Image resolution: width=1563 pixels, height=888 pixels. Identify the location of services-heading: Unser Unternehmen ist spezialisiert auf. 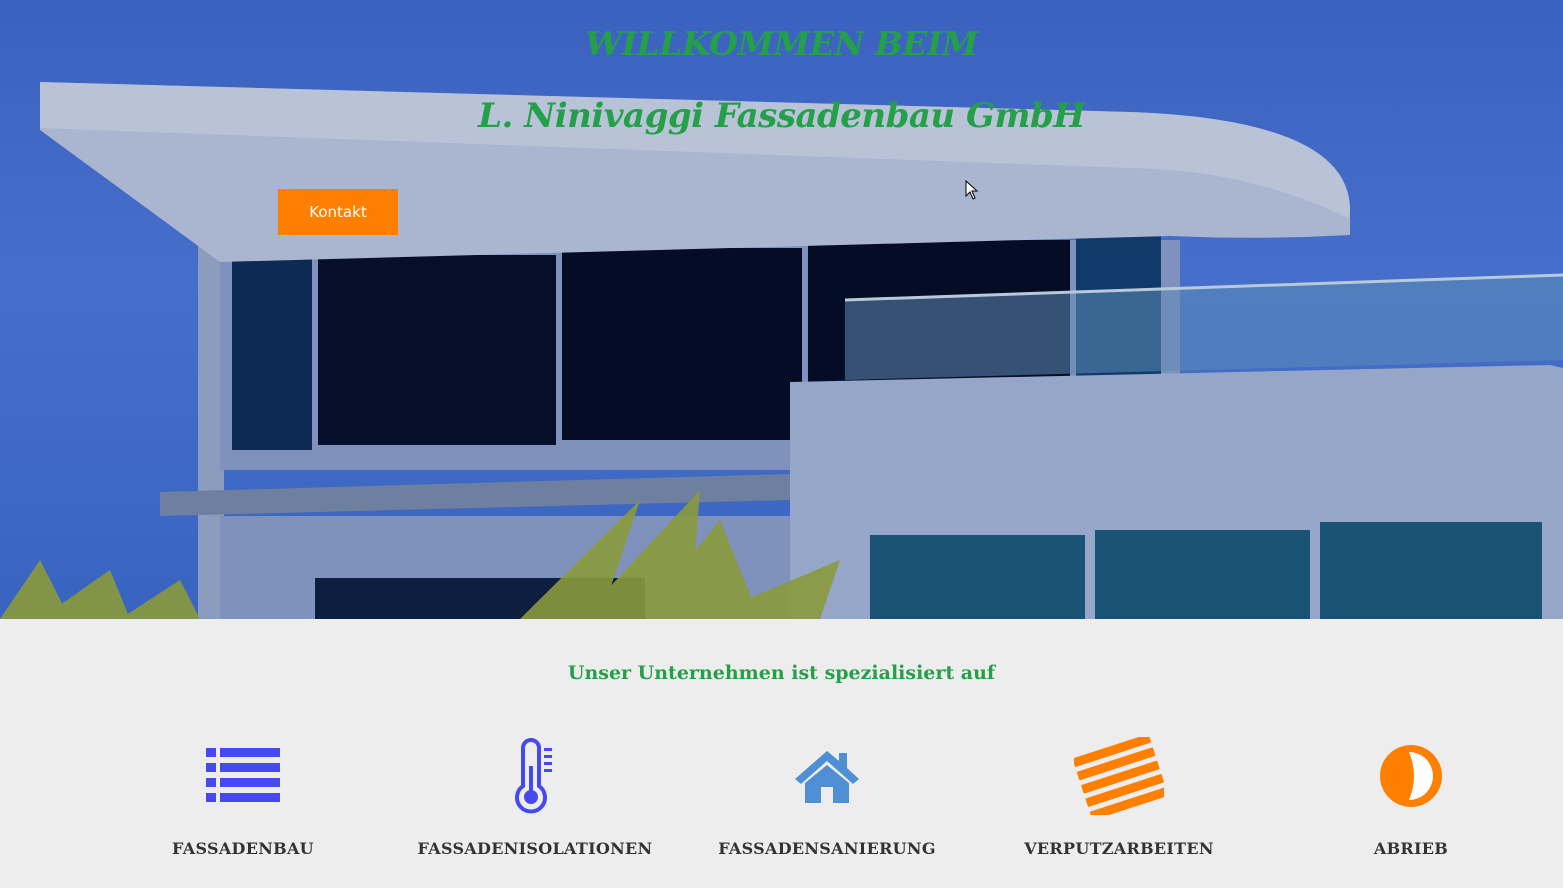
(781, 673).